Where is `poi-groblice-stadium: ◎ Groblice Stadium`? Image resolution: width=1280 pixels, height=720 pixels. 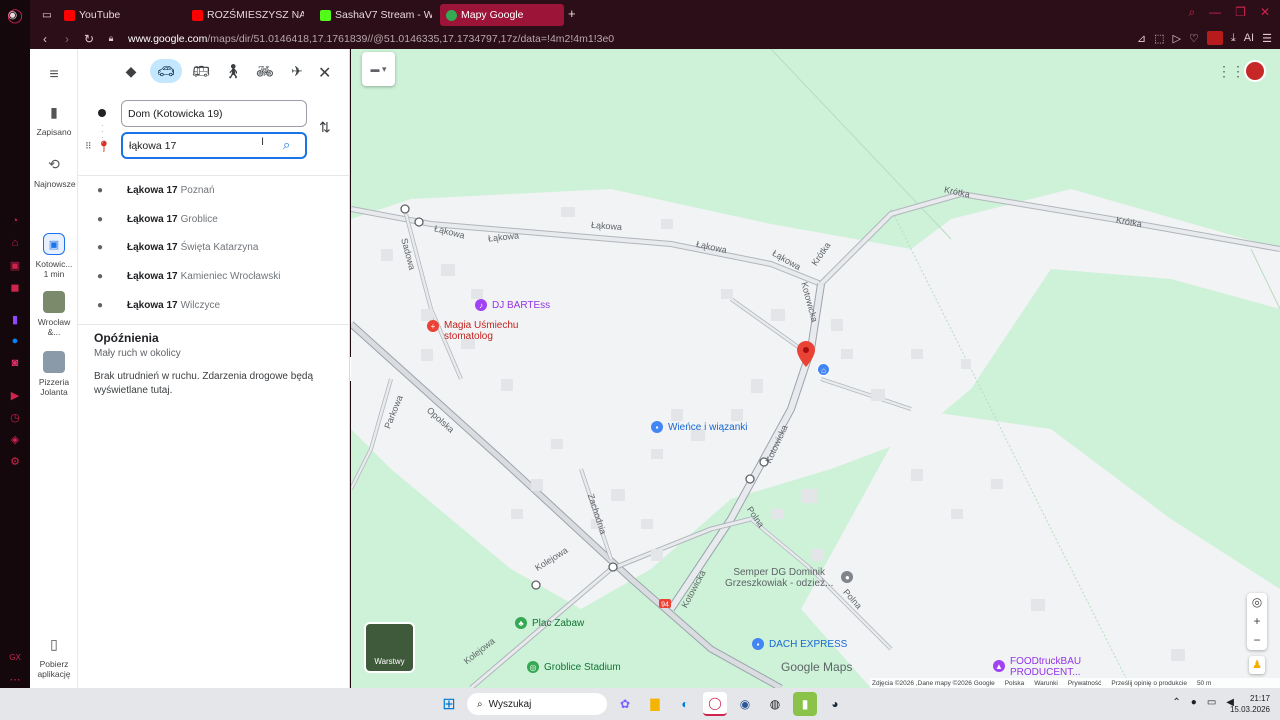 poi-groblice-stadium: ◎ Groblice Stadium is located at coordinates (574, 667).